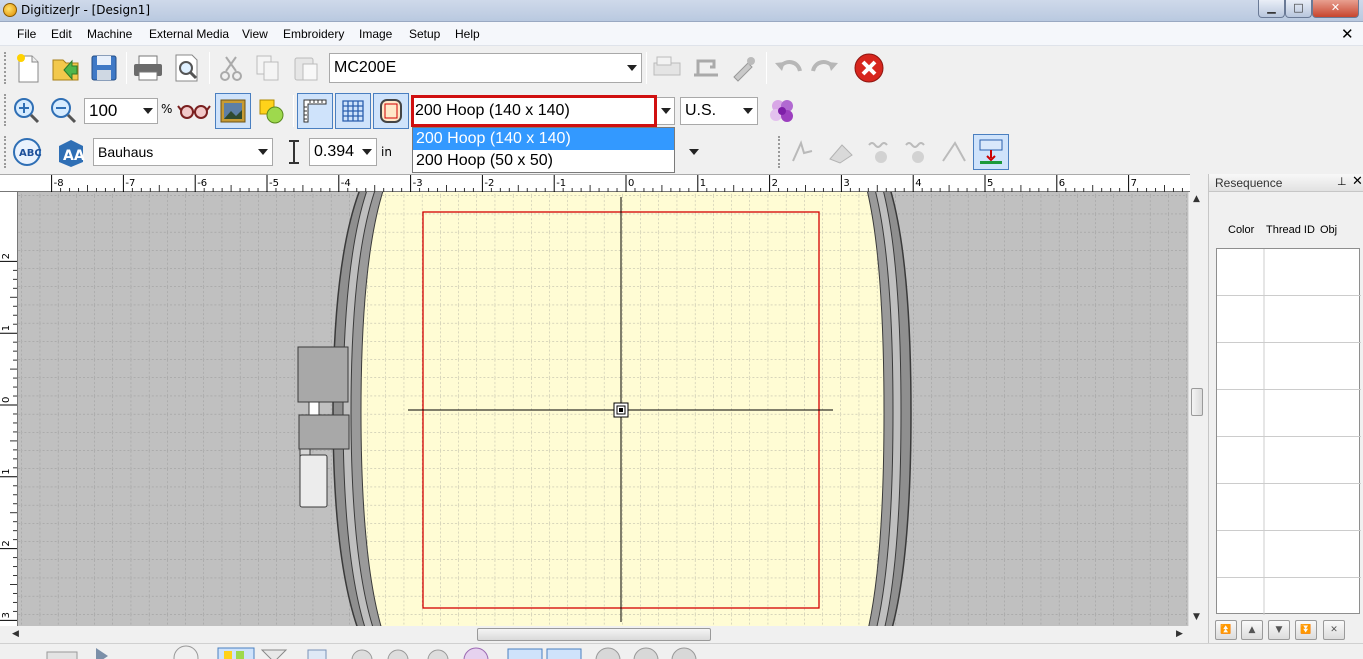  I want to click on menu-image: Image, so click(375, 34).